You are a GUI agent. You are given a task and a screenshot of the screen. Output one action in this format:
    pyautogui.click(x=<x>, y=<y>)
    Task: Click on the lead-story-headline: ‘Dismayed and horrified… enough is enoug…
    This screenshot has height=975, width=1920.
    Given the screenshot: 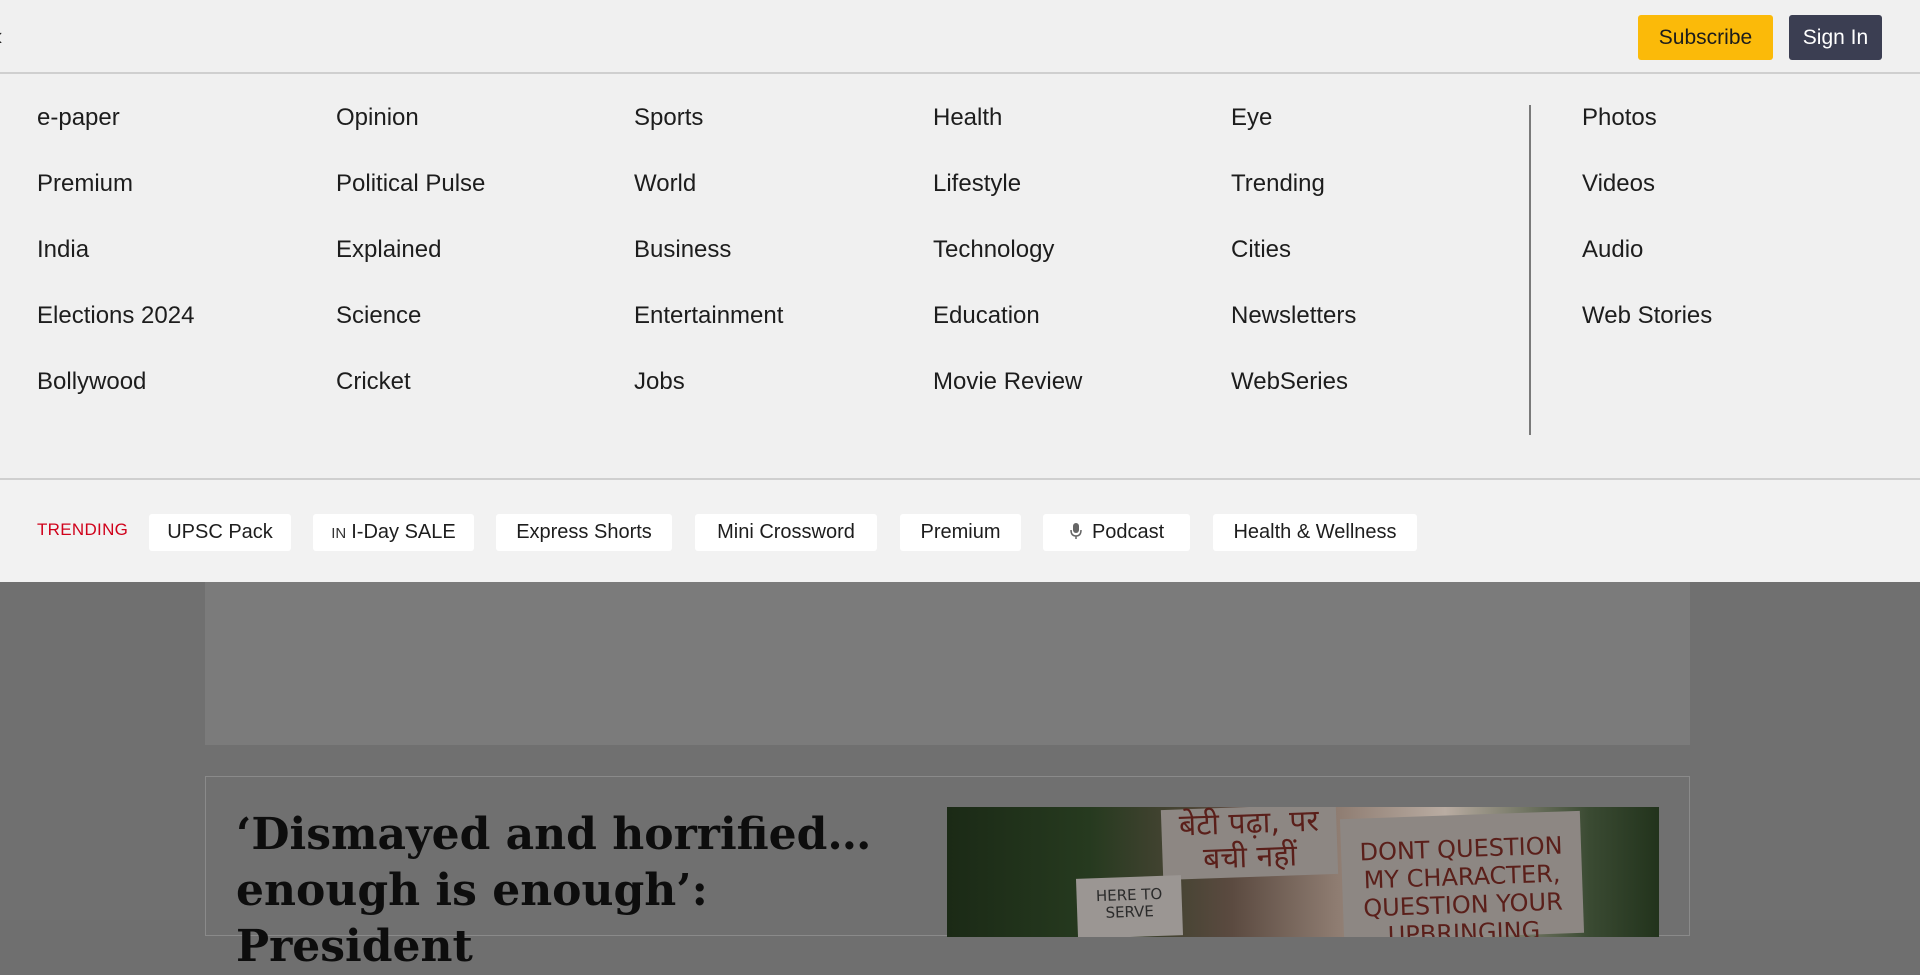 What is the action you would take?
    pyautogui.click(x=586, y=891)
    